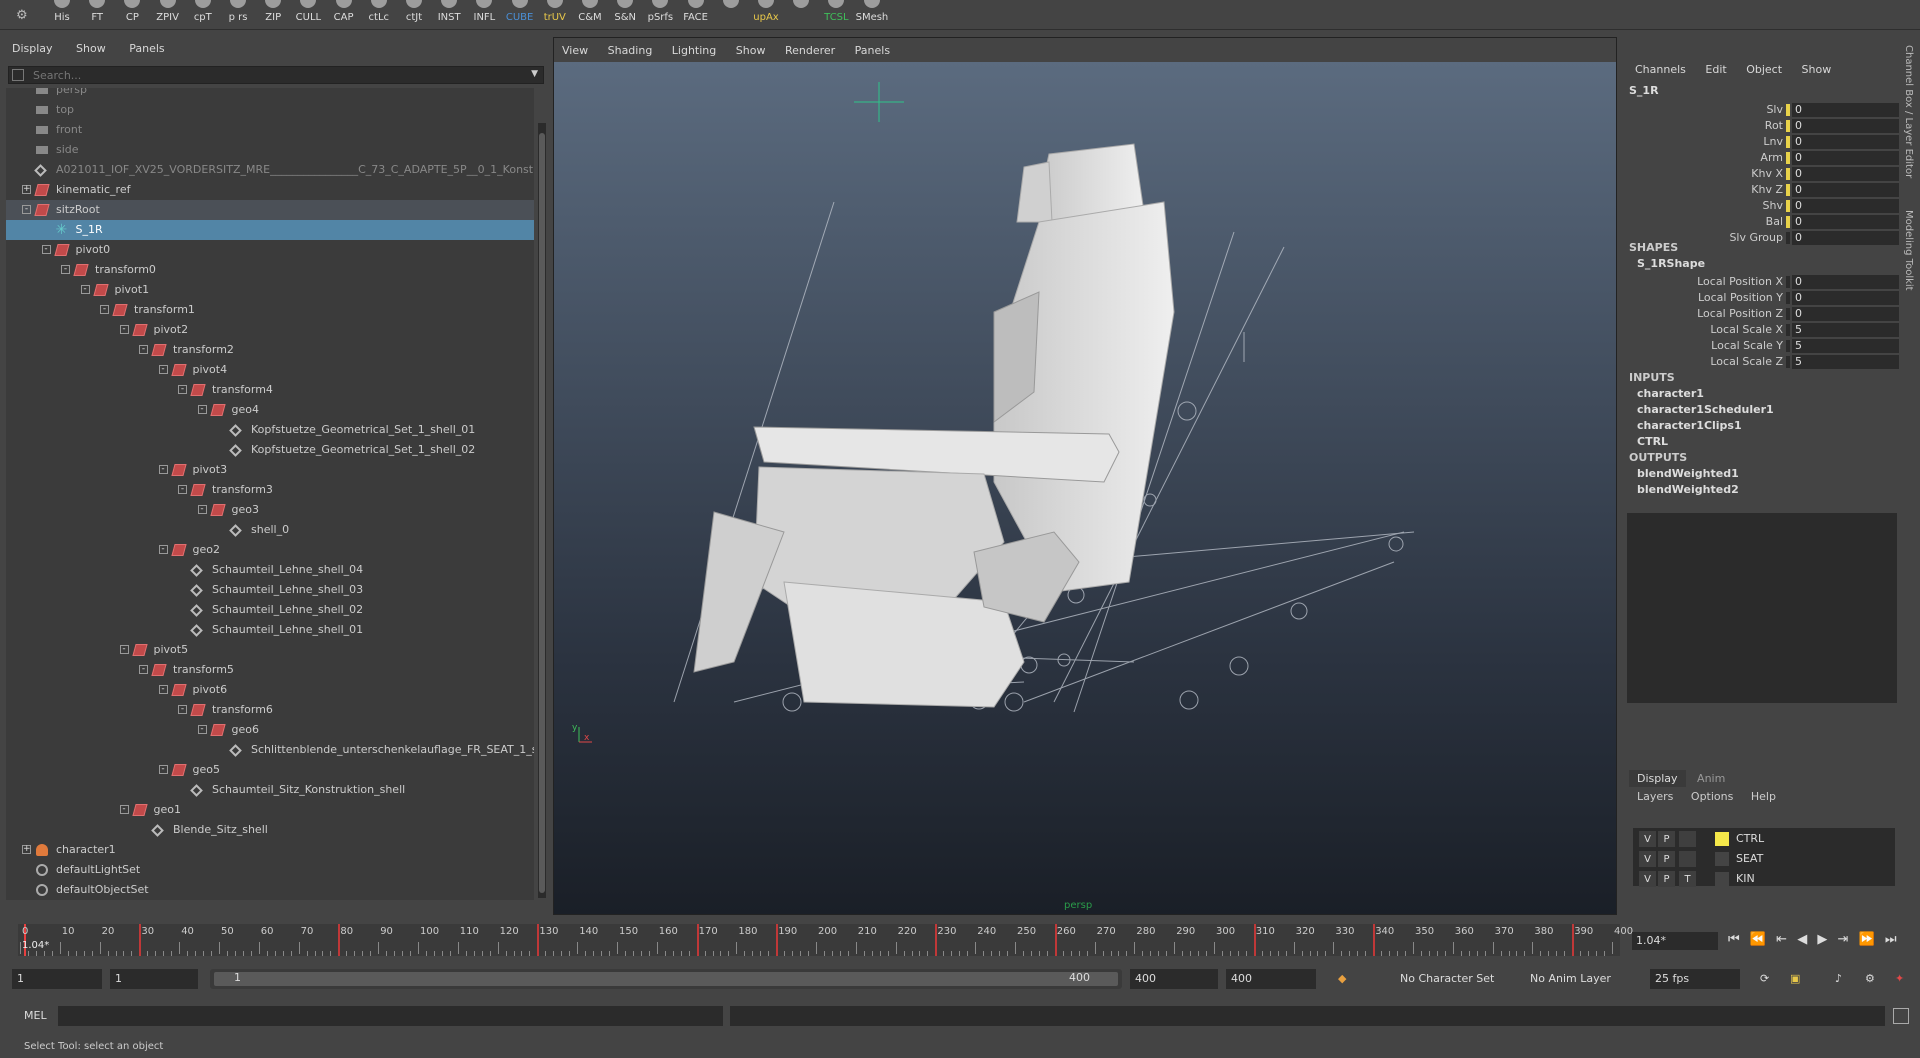  Describe the element at coordinates (872, 50) in the screenshot. I see `viewport-menu-panels: Panels` at that location.